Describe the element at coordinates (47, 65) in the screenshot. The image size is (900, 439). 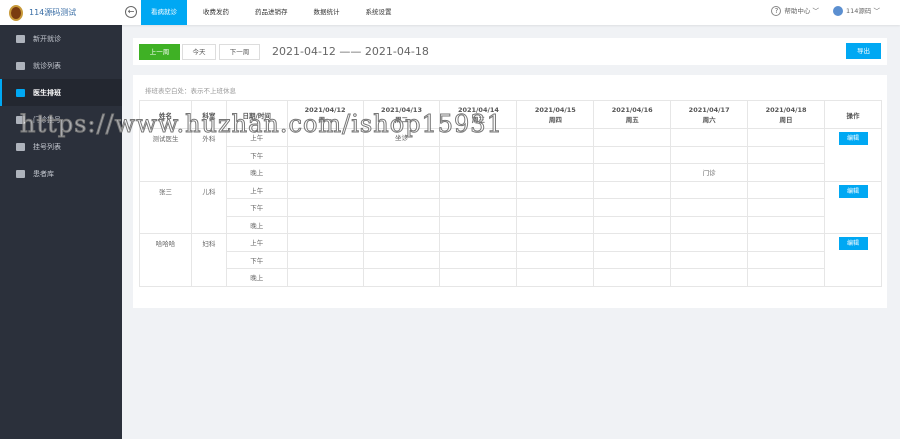
I see `sidebar-item-label: 就诊列表` at that location.